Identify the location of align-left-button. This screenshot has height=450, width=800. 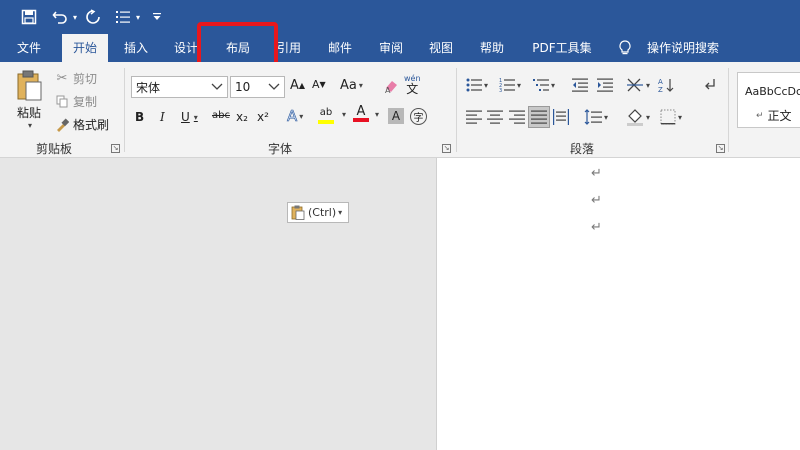
(474, 117).